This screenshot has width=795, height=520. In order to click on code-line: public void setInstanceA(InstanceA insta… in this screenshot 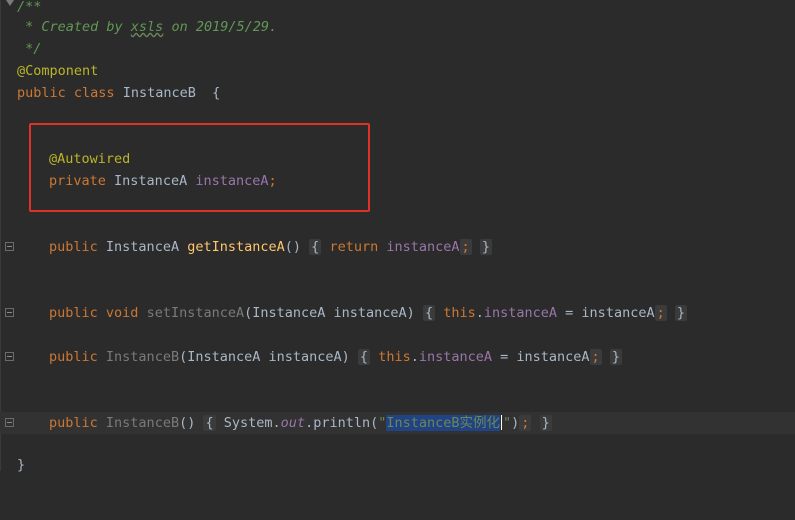, I will do `click(397, 313)`.